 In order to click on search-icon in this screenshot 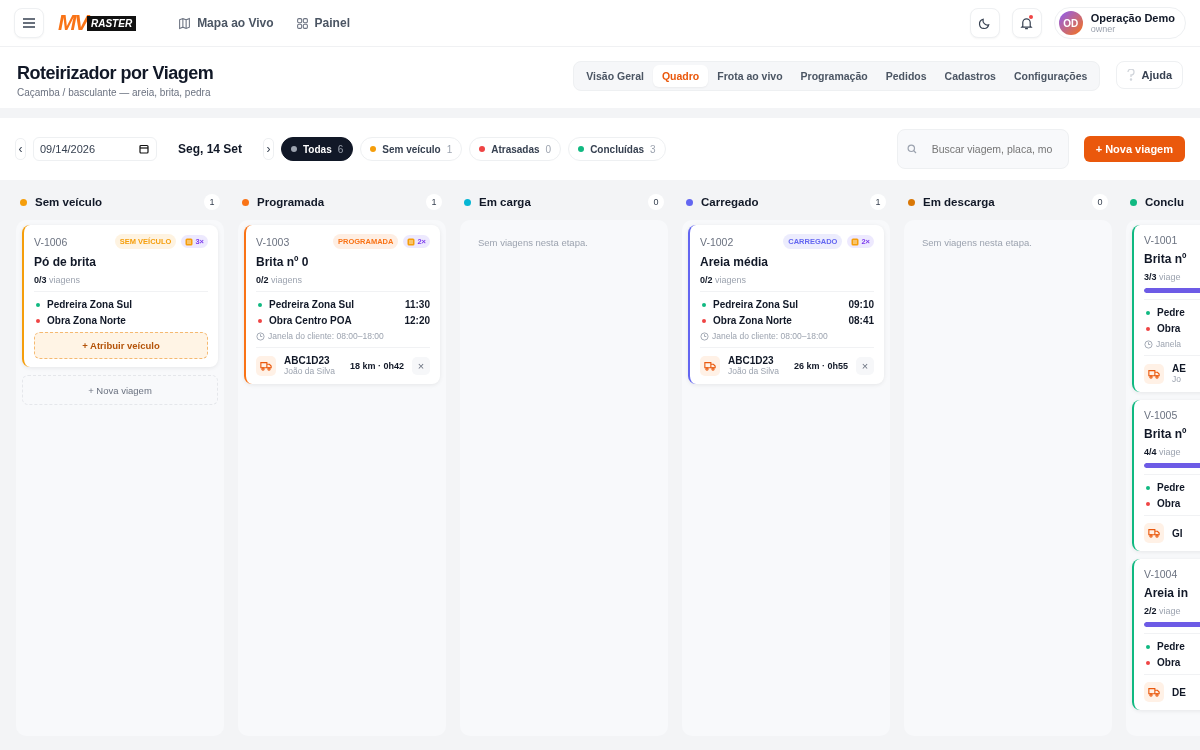, I will do `click(911, 149)`.